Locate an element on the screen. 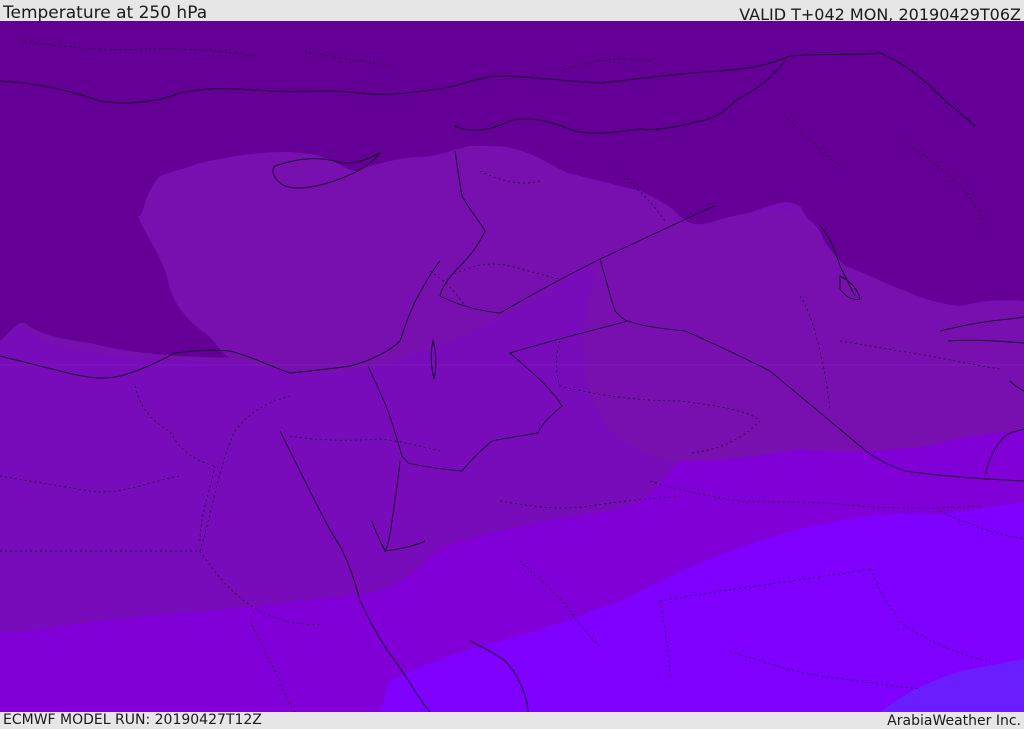 This screenshot has height=729, width=1024. model-run-label: ECMWF MODEL RUN: 20190427T12Z is located at coordinates (132, 720).